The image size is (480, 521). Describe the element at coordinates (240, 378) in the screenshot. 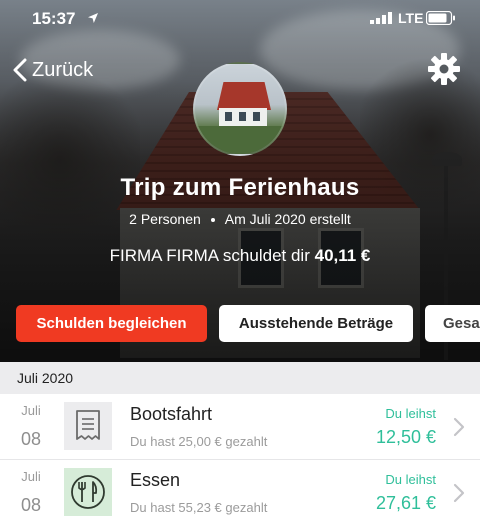

I see `section-header-month: Juli 2020` at that location.